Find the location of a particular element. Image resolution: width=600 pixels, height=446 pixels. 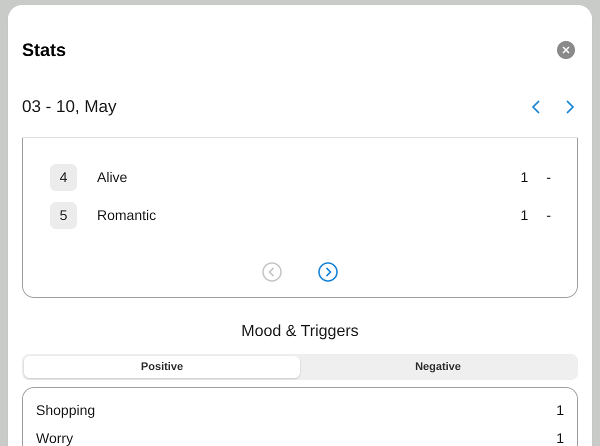

segment-tab: Positive is located at coordinates (162, 367).